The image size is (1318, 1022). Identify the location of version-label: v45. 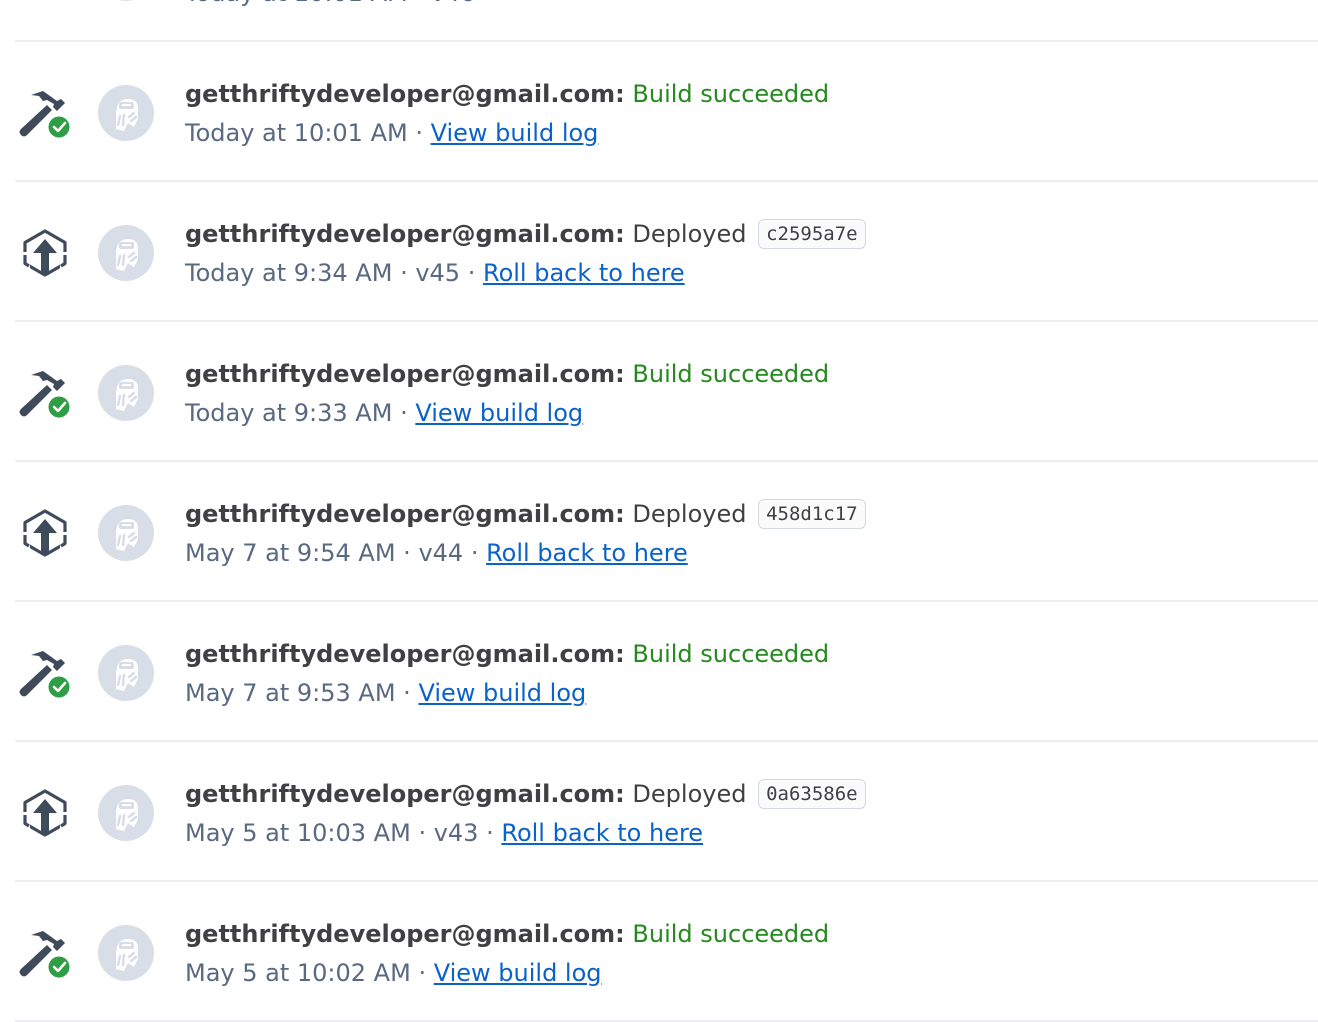
(438, 273).